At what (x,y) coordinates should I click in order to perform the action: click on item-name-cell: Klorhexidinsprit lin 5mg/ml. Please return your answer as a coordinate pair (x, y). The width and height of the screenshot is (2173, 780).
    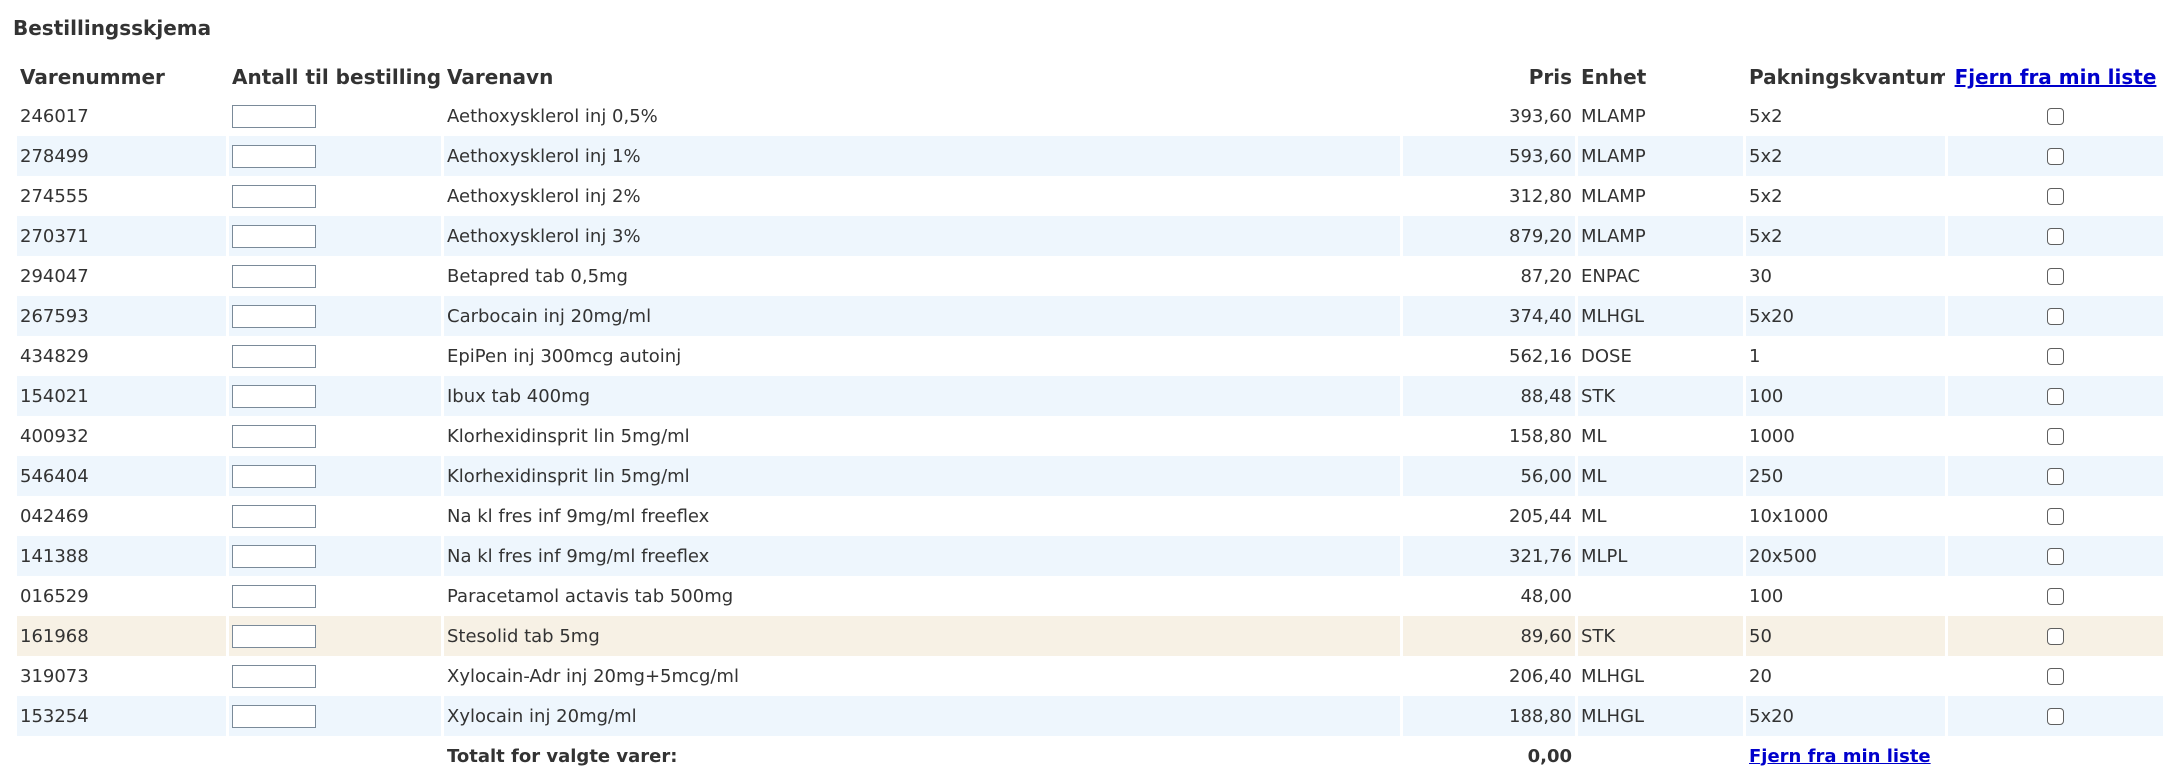
    Looking at the image, I should click on (922, 476).